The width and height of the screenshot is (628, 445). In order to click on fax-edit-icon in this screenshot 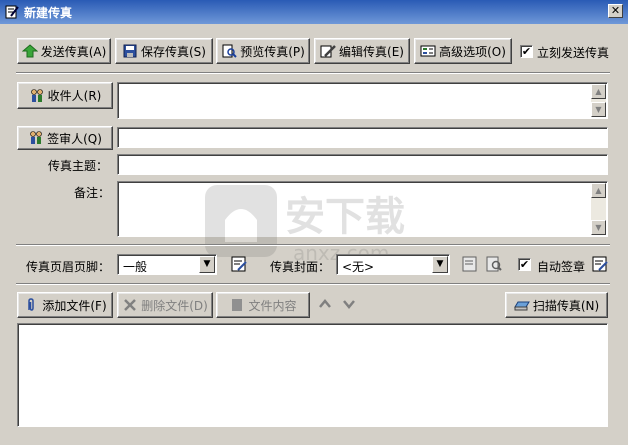, I will do `click(12, 12)`.